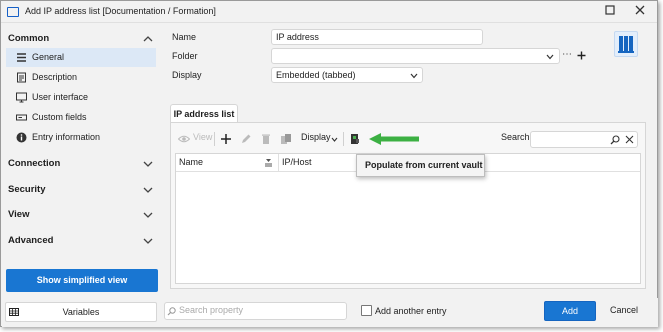 The height and width of the screenshot is (332, 663). I want to click on display-button: Display, so click(316, 137).